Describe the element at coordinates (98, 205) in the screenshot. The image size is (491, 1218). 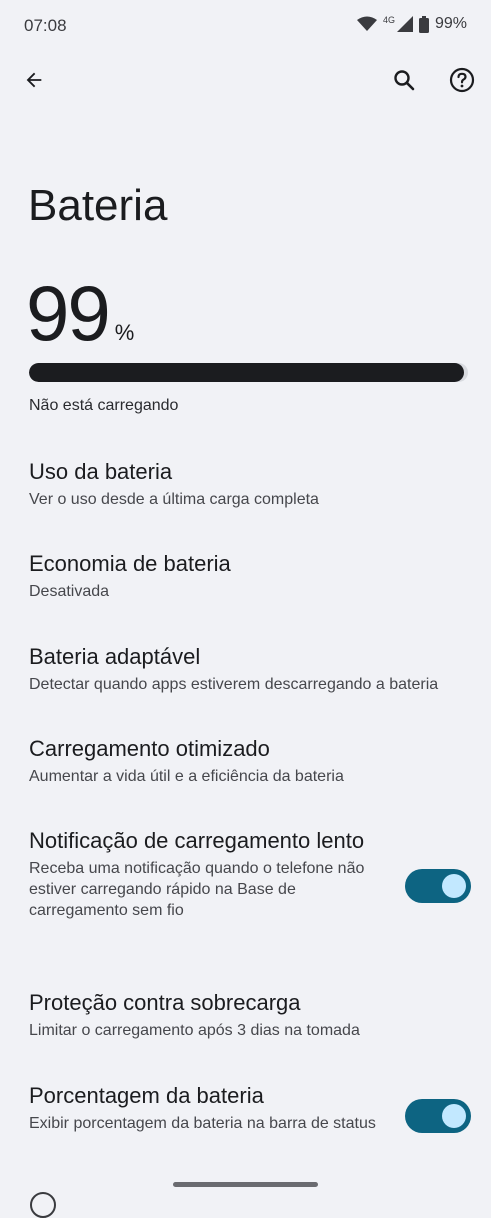
I see `page-title: Bateria` at that location.